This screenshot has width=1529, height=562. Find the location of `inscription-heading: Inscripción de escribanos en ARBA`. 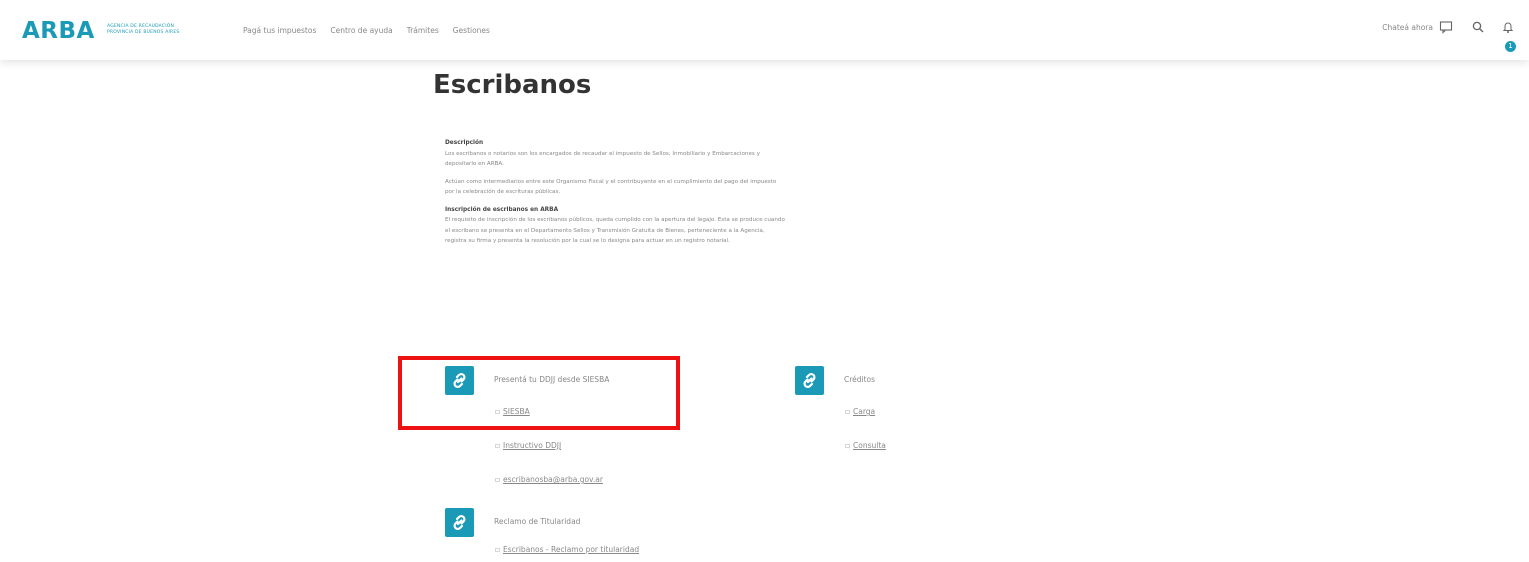

inscription-heading: Inscripción de escribanos en ARBA is located at coordinates (502, 209).